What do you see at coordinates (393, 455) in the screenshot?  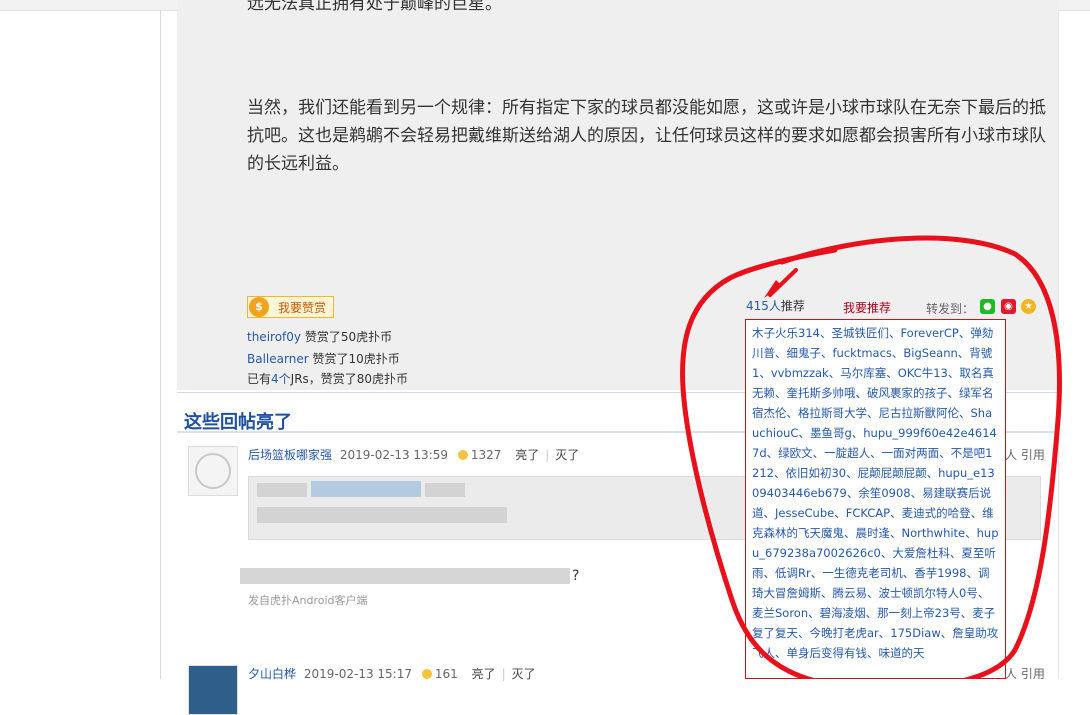 I see `reply-time: 2019-02-13 13:59` at bounding box center [393, 455].